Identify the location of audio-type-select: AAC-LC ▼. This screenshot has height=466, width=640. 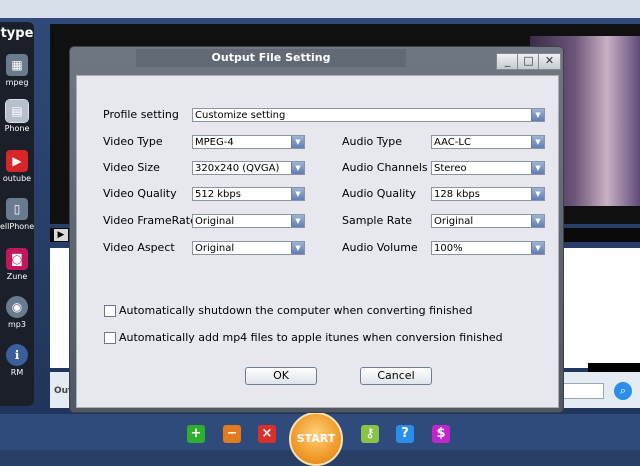
(488, 142).